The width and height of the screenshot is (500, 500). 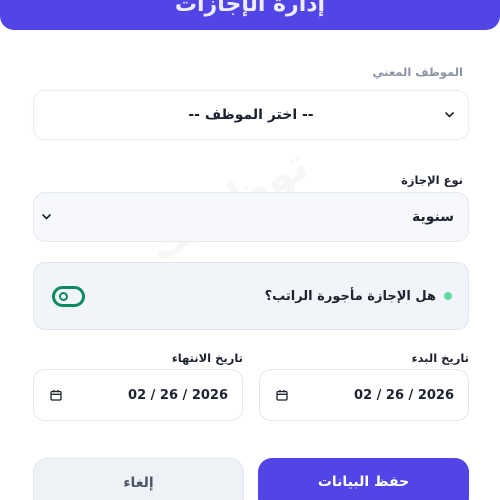 I want to click on start-date-field: 02 / 26 / 2026, so click(x=364, y=395).